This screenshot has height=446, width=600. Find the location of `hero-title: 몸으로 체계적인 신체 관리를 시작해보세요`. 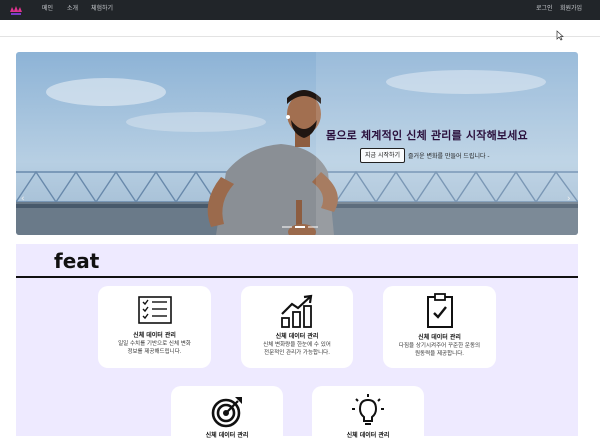

hero-title: 몸으로 체계적인 신체 관리를 시작해보세요 is located at coordinates (427, 135).